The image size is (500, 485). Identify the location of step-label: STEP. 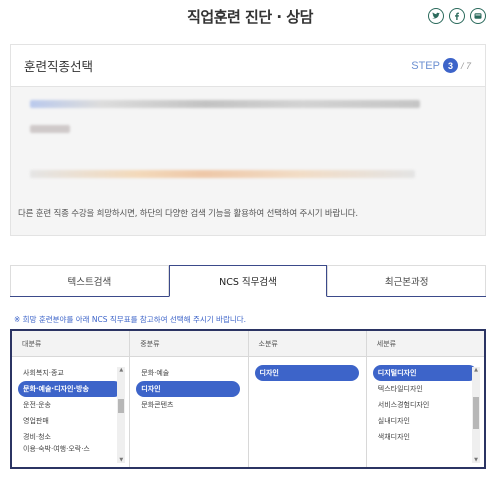
(425, 65).